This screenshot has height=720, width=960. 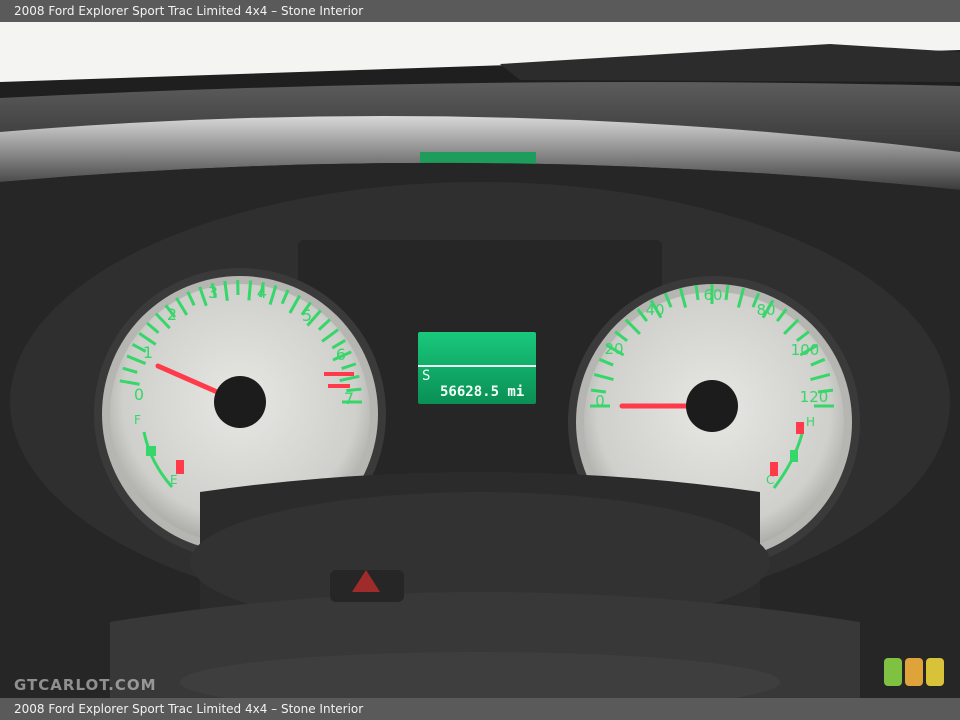 What do you see at coordinates (765, 310) in the screenshot?
I see `speed-label-80: 80` at bounding box center [765, 310].